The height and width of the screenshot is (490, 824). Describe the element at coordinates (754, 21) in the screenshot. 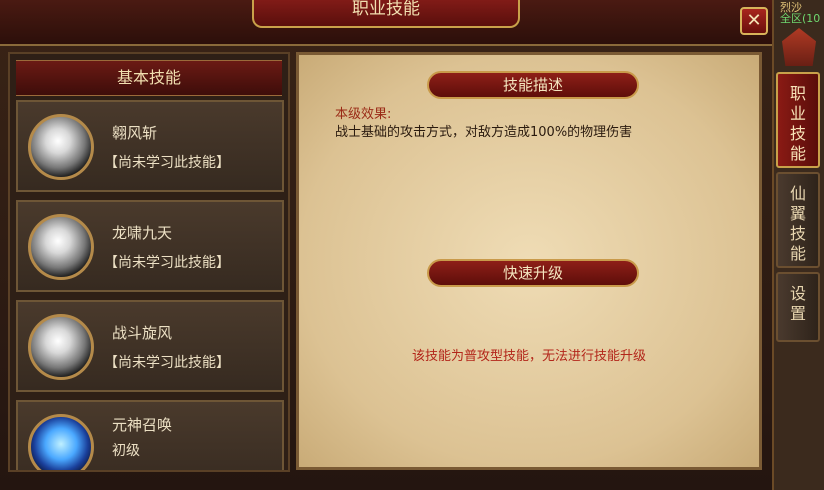

I see `close-button: ✕` at that location.